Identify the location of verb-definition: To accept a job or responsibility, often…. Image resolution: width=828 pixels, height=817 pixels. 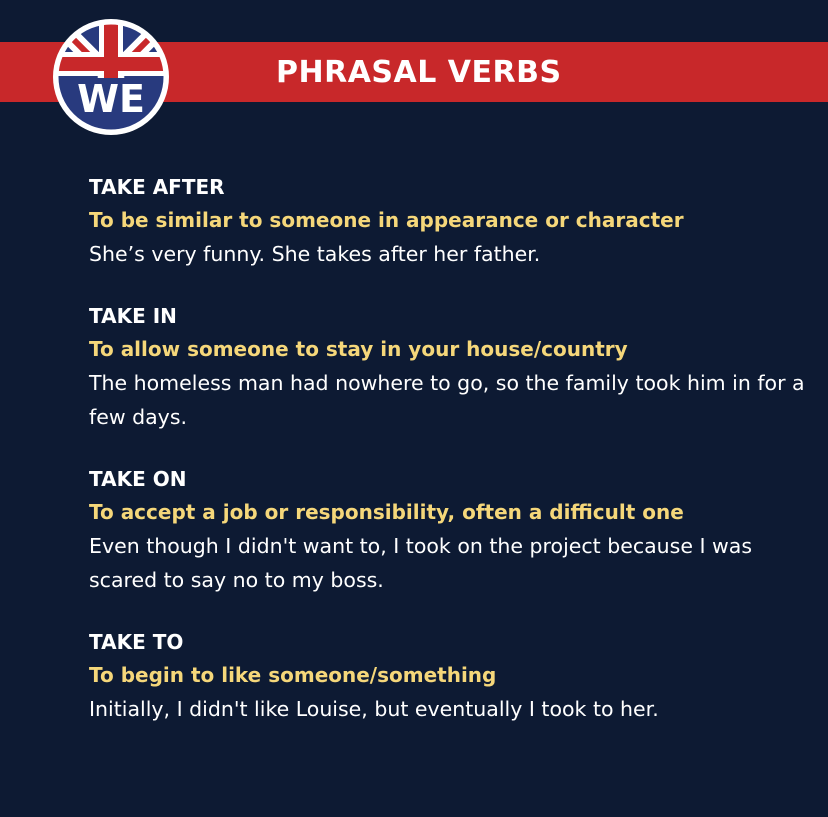
(386, 512).